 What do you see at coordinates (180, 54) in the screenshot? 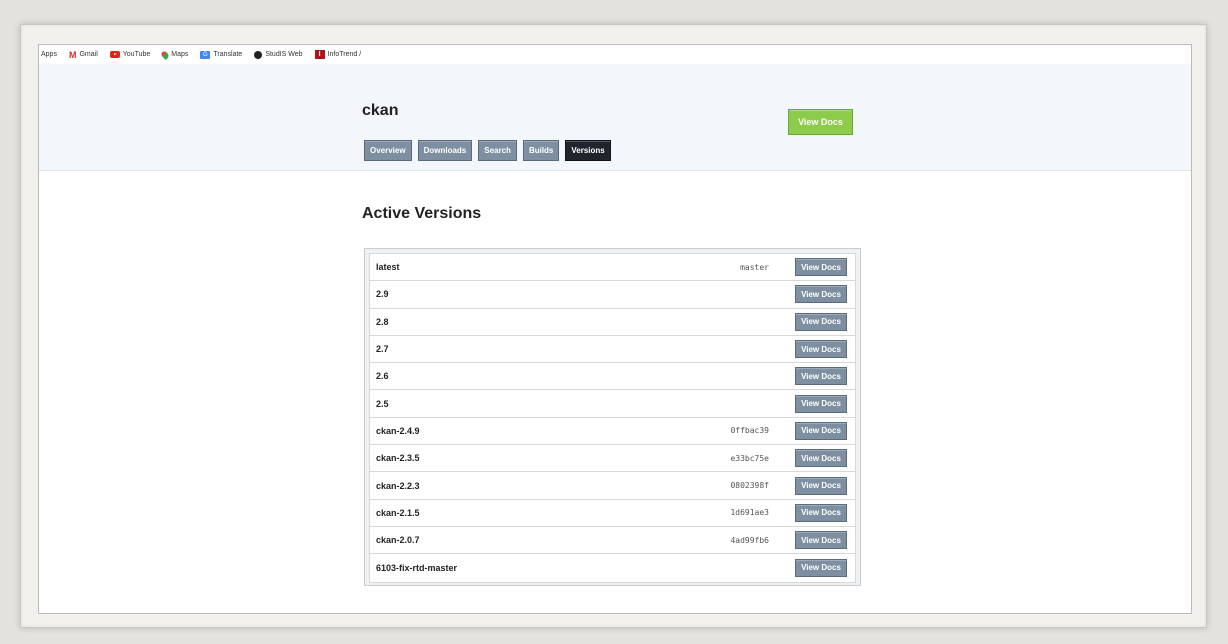
I see `bookmark-label: Maps` at bounding box center [180, 54].